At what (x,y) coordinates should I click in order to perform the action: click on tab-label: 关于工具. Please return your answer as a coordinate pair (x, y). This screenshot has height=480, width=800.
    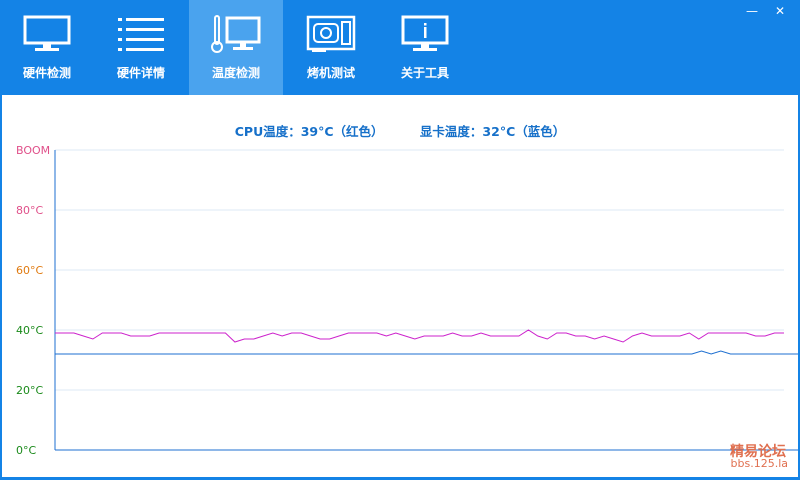
    Looking at the image, I should click on (424, 73).